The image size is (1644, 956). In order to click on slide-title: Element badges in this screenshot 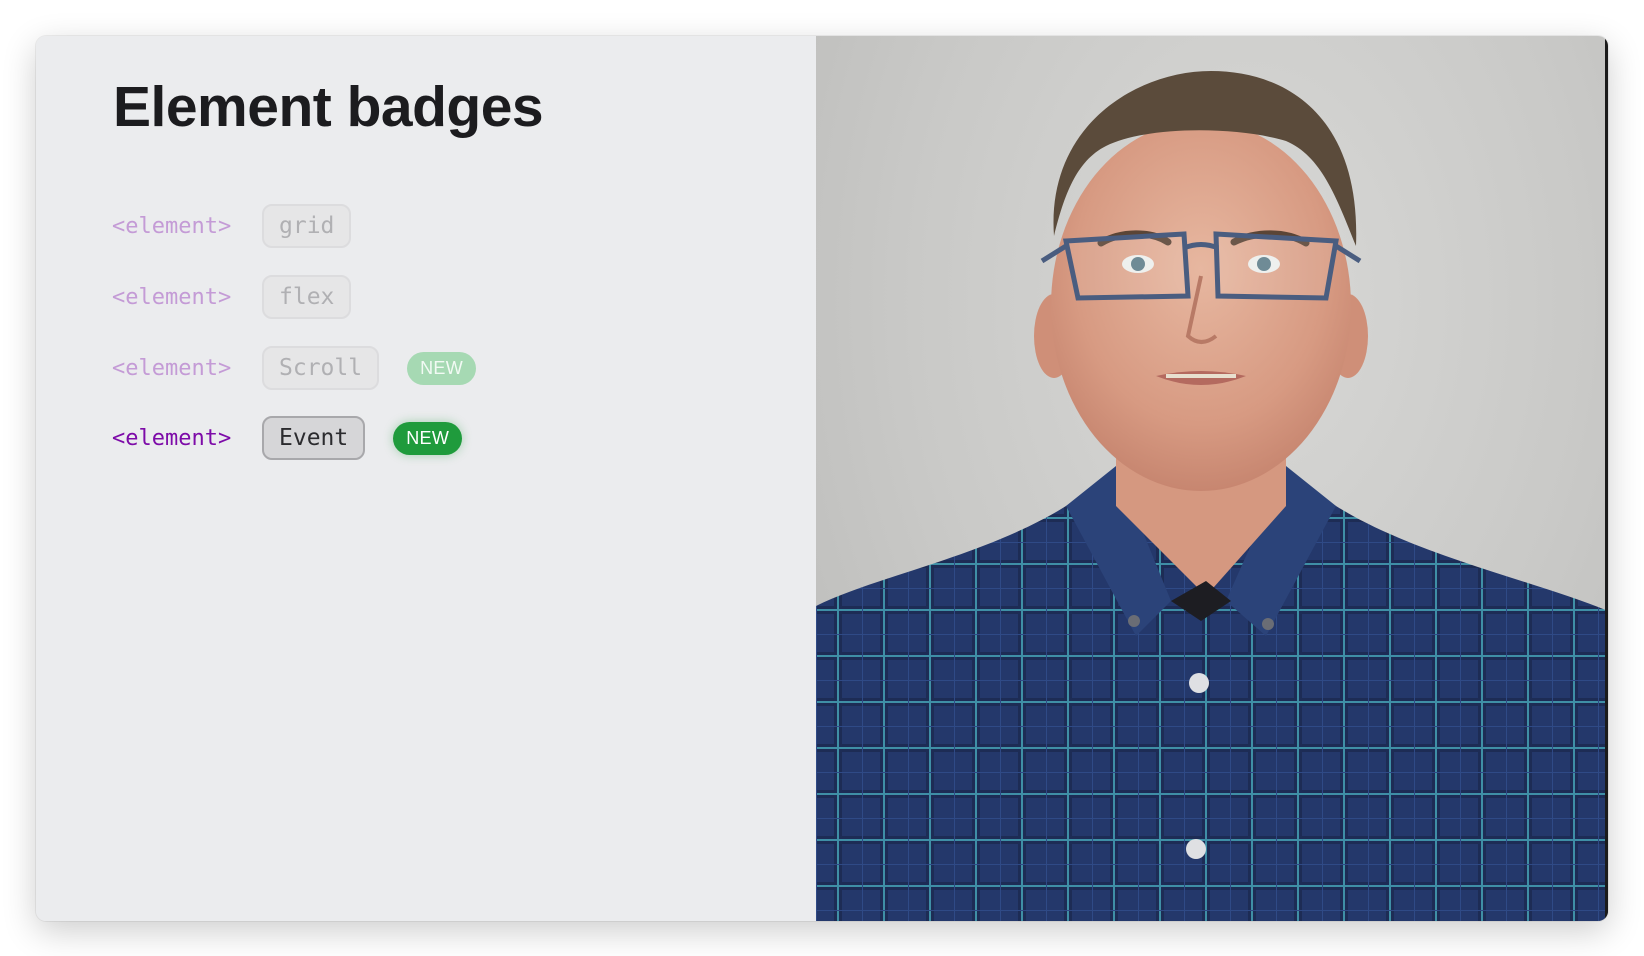, I will do `click(328, 107)`.